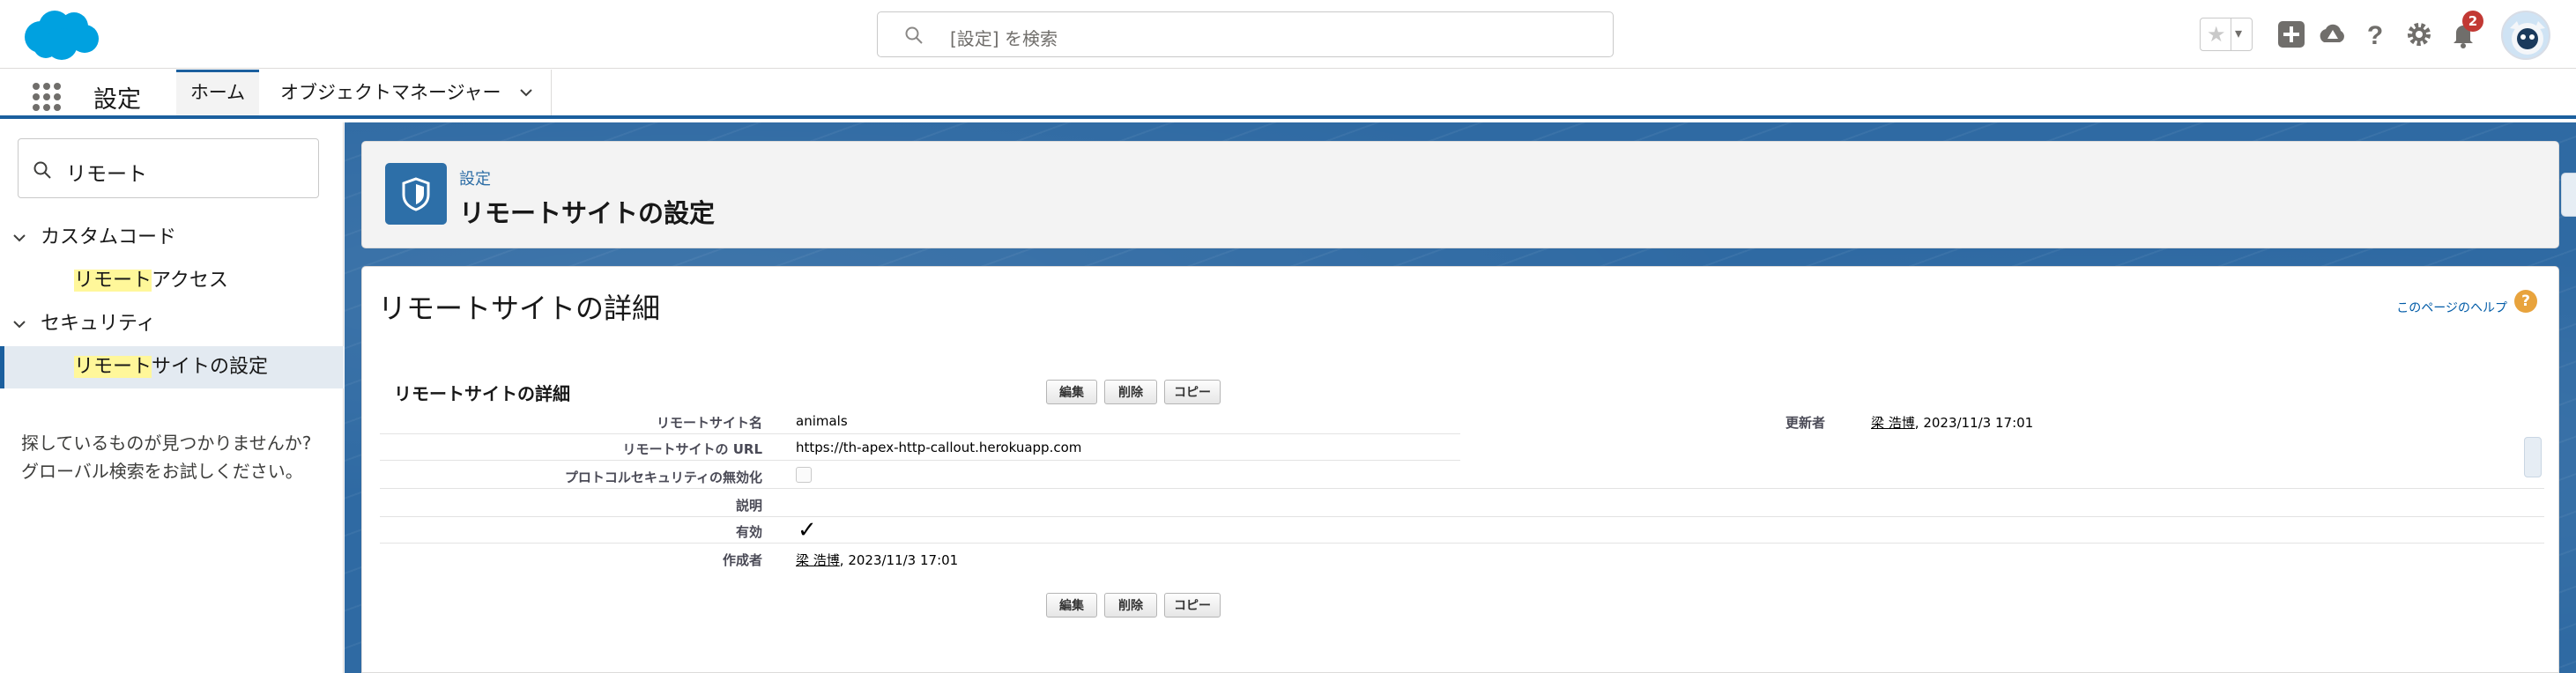 The height and width of the screenshot is (673, 2576). I want to click on sidebar-item-label-rest: アクセス, so click(190, 281).